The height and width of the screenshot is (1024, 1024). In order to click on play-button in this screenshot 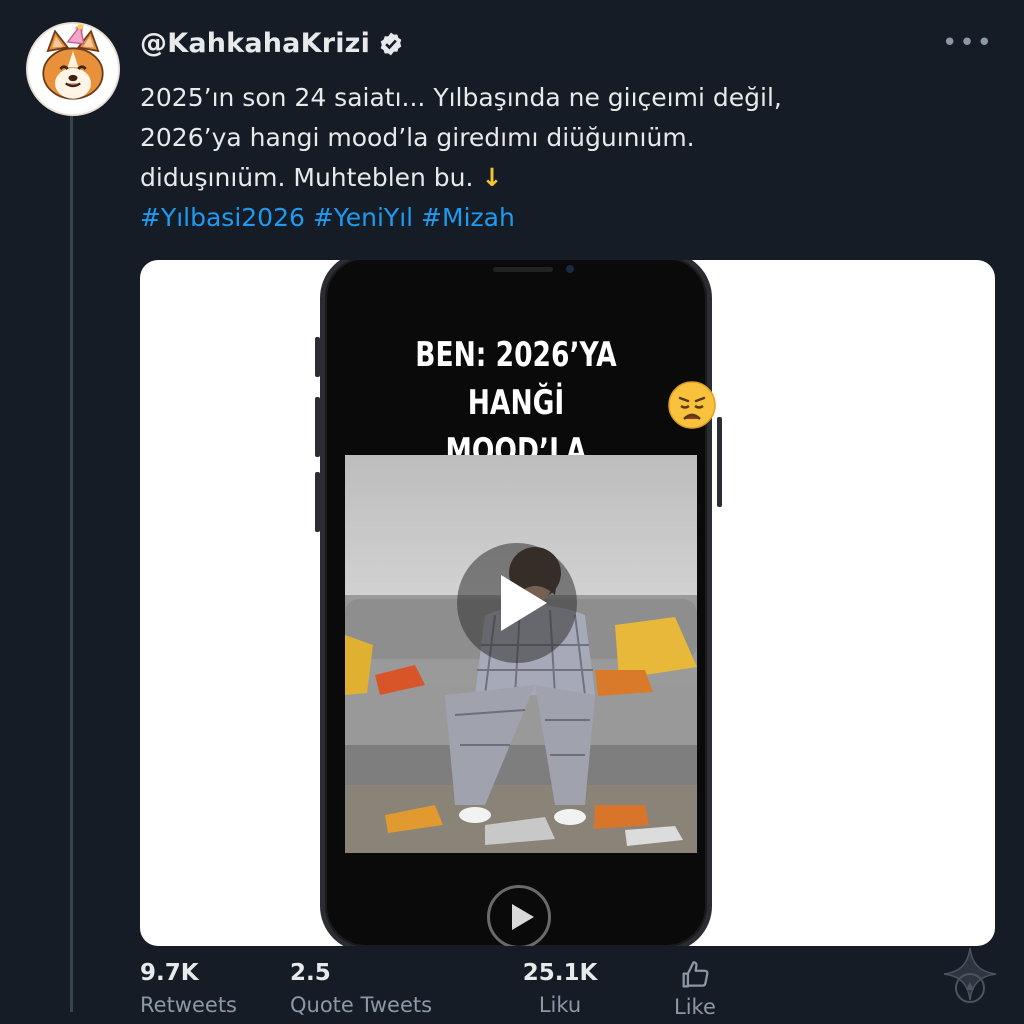, I will do `click(519, 915)`.